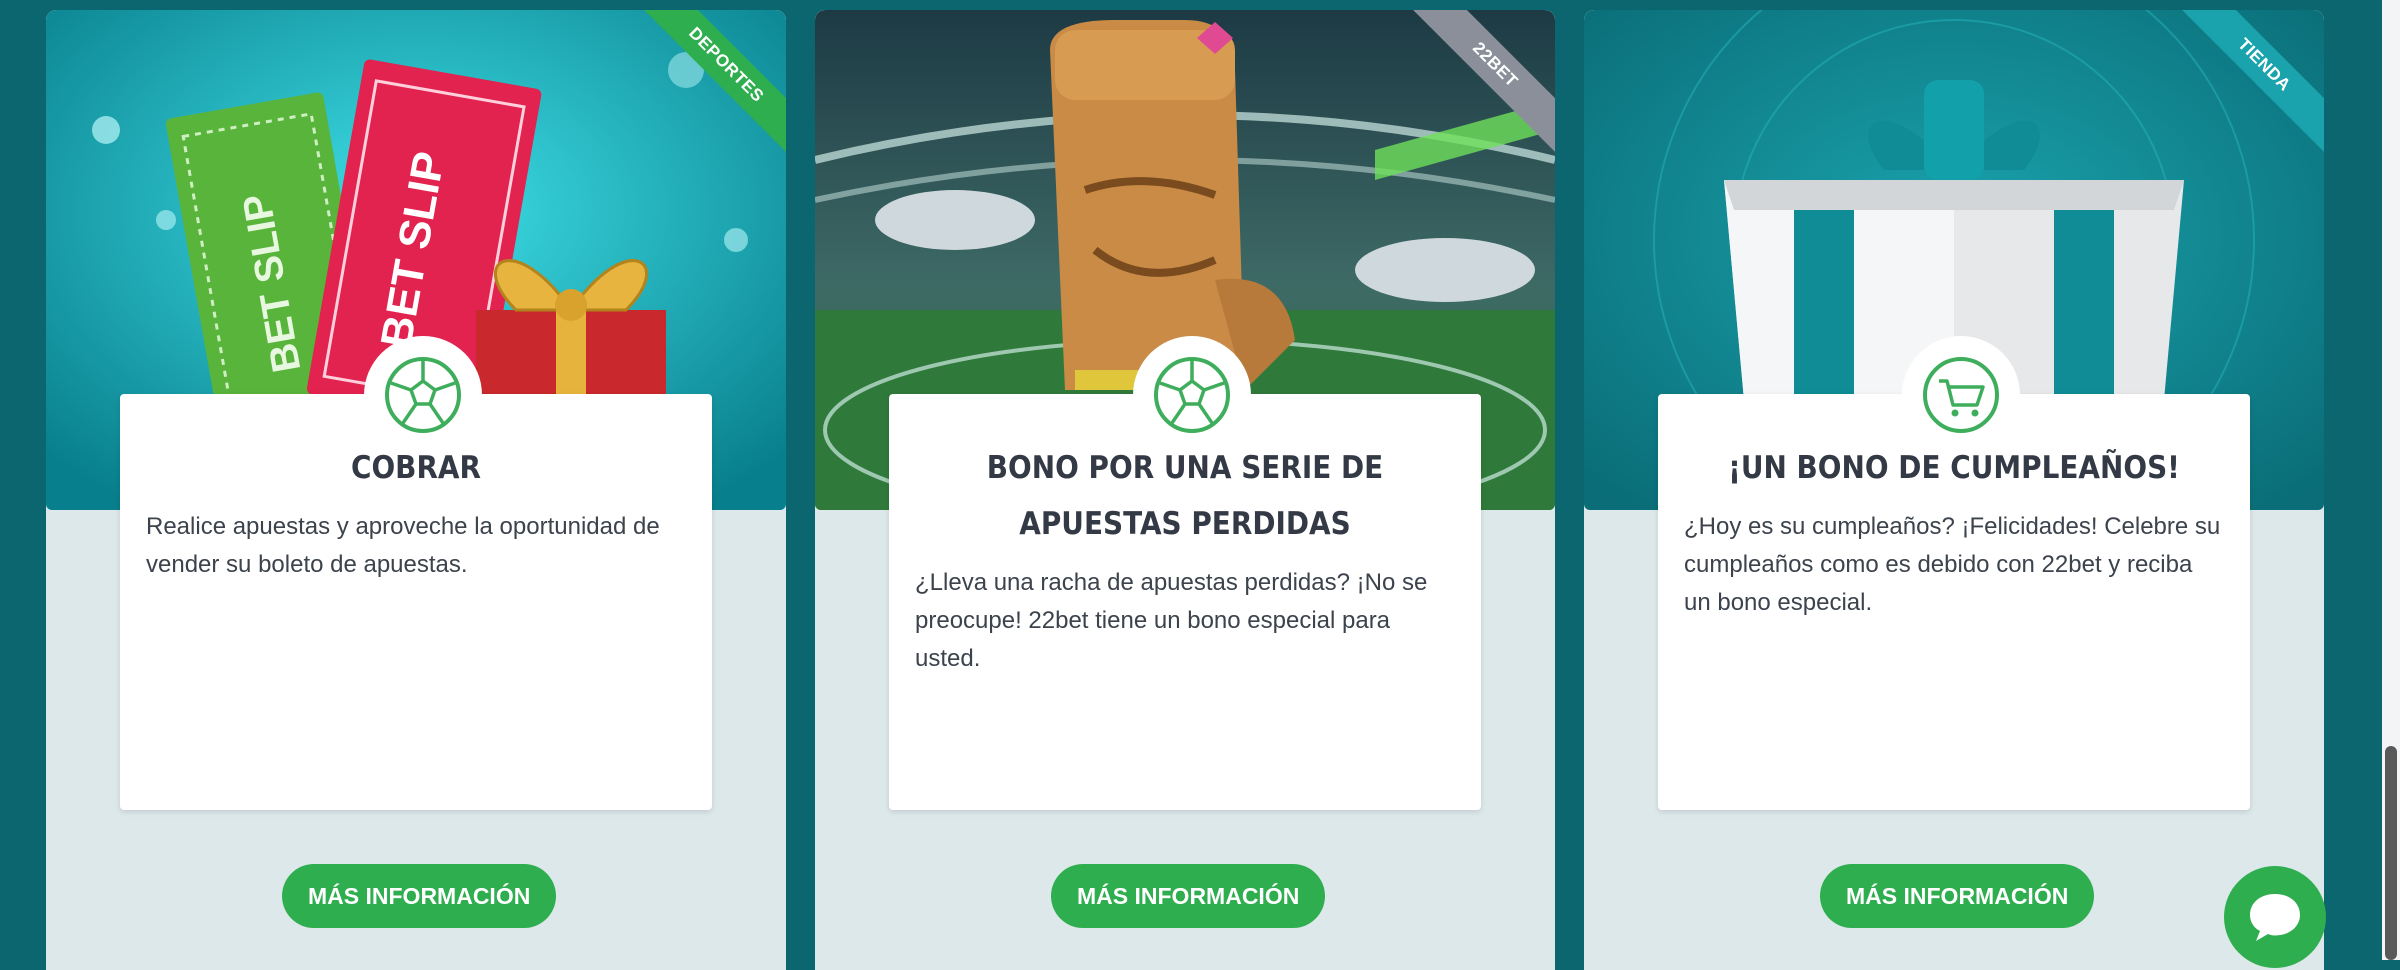 The image size is (2400, 970). I want to click on promo-title: ¡UN BONO DE CUMPLEAÑOS!, so click(1954, 468).